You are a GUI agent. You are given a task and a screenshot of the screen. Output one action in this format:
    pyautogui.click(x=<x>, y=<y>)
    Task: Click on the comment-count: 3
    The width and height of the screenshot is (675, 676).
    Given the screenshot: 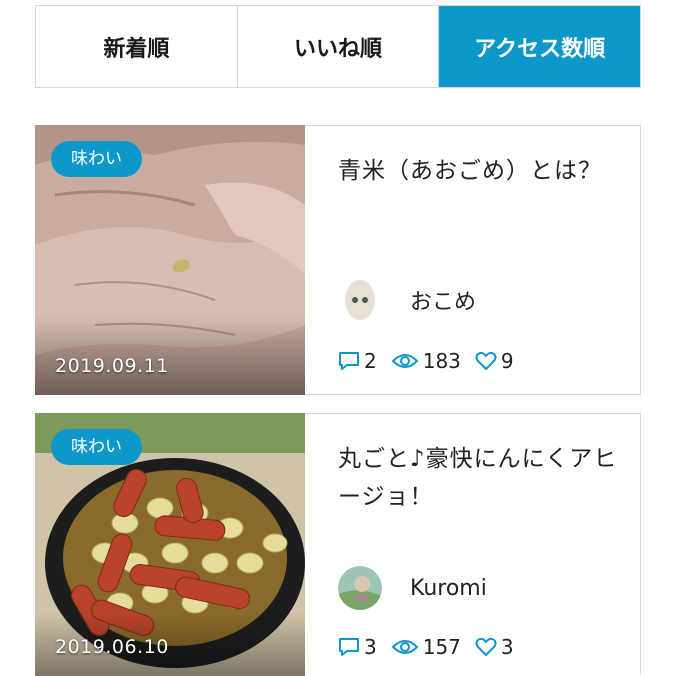 What is the action you would take?
    pyautogui.click(x=357, y=647)
    